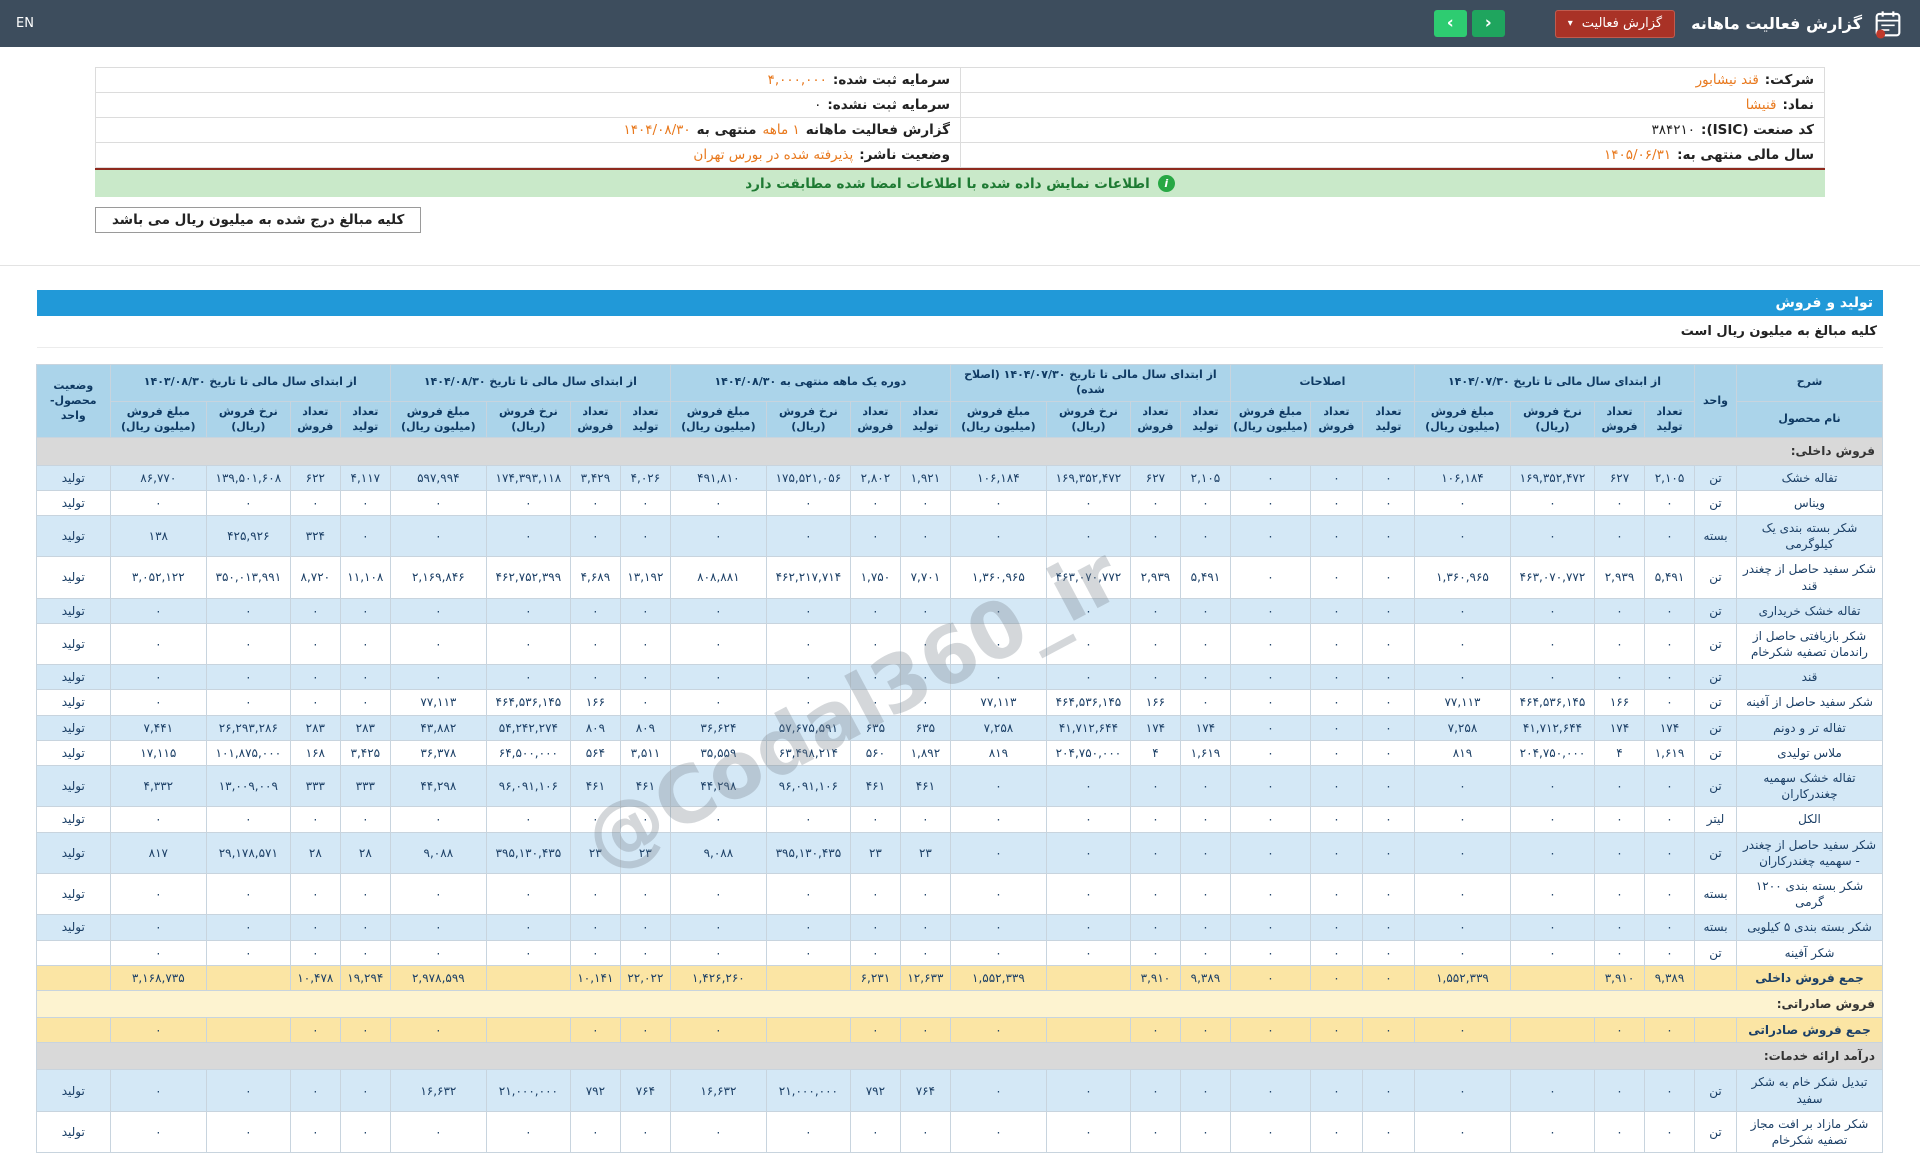  Describe the element at coordinates (528, 727) in the screenshot. I see `value-cell: ۵۴,۲۴۲,۲۷۴` at that location.